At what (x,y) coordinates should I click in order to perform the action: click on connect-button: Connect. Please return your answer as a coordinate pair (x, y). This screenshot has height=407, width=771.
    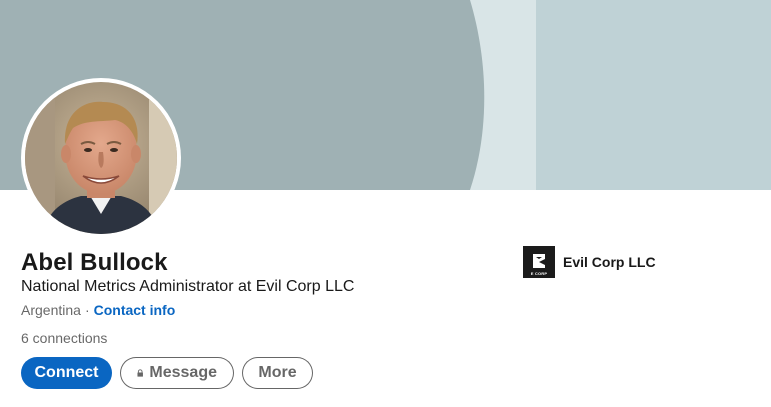
    Looking at the image, I should click on (66, 373).